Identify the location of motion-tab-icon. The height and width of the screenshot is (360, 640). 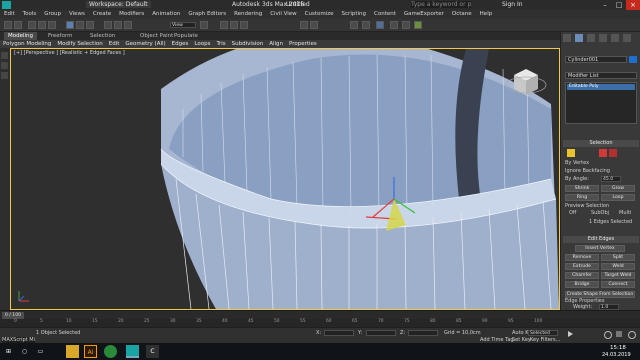
(602, 38).